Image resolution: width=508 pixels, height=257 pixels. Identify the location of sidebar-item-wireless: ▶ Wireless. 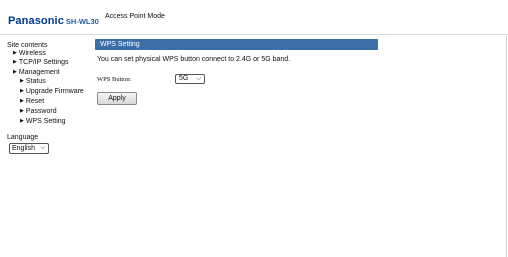
(29, 53).